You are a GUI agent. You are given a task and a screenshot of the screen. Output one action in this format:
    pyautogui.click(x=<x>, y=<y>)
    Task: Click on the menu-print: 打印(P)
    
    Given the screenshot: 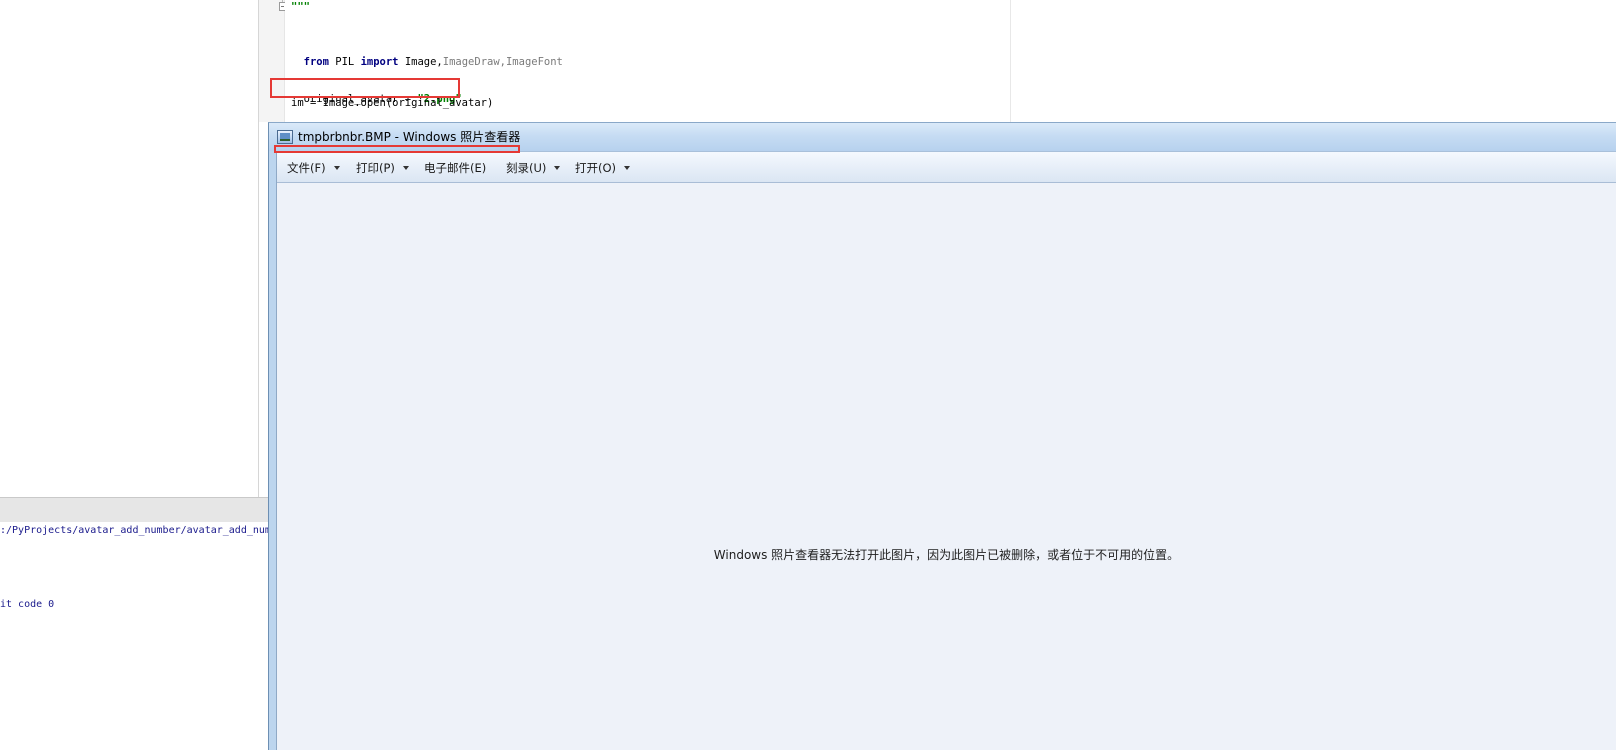 What is the action you would take?
    pyautogui.click(x=382, y=168)
    